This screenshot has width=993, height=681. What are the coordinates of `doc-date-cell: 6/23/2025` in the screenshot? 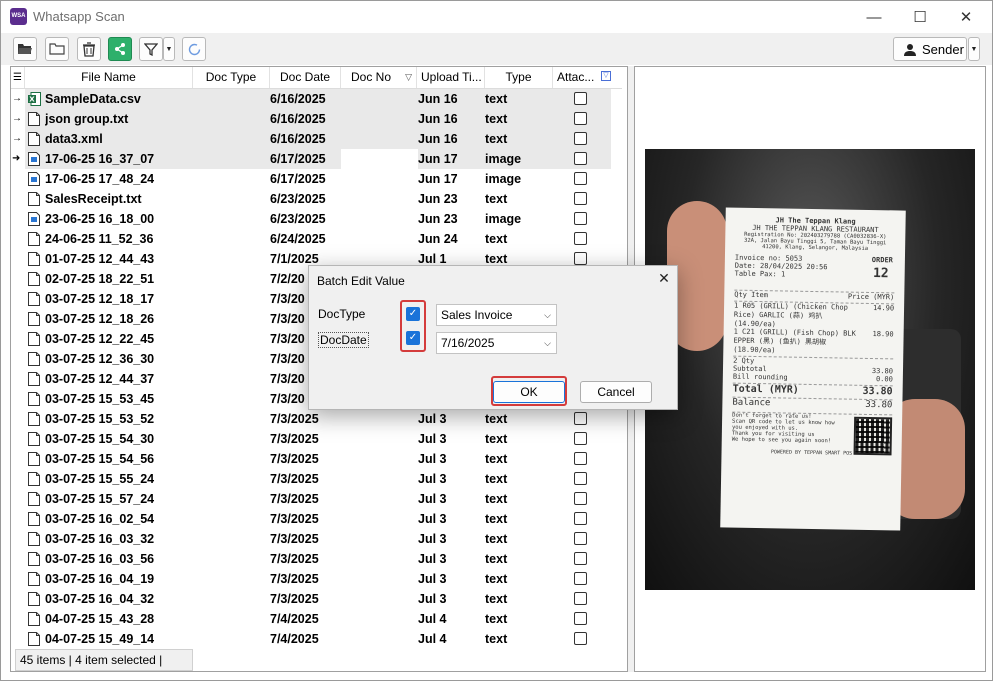 It's located at (305, 199).